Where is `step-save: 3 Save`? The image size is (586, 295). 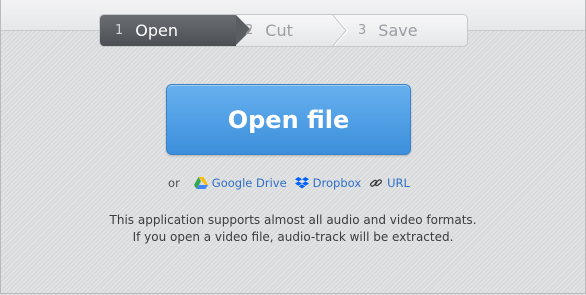
step-save: 3 Save is located at coordinates (388, 30).